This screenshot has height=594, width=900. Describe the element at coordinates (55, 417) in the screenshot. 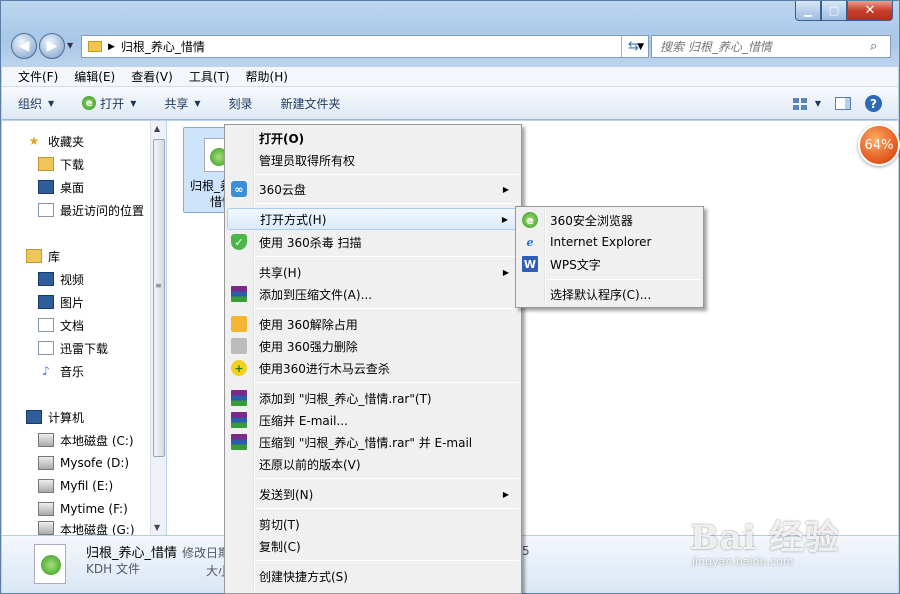

I see `sidebar-computer: 计算机` at that location.